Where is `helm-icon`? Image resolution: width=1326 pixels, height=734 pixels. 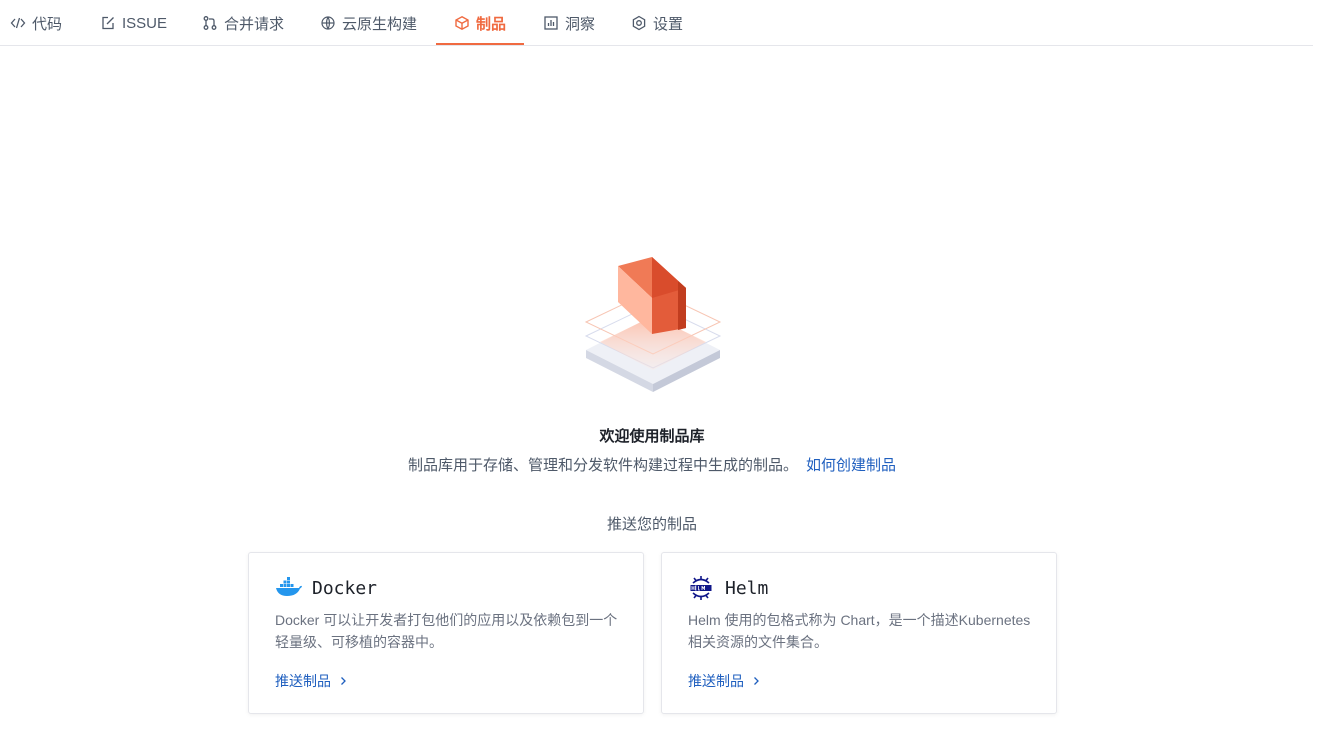 helm-icon is located at coordinates (702, 588).